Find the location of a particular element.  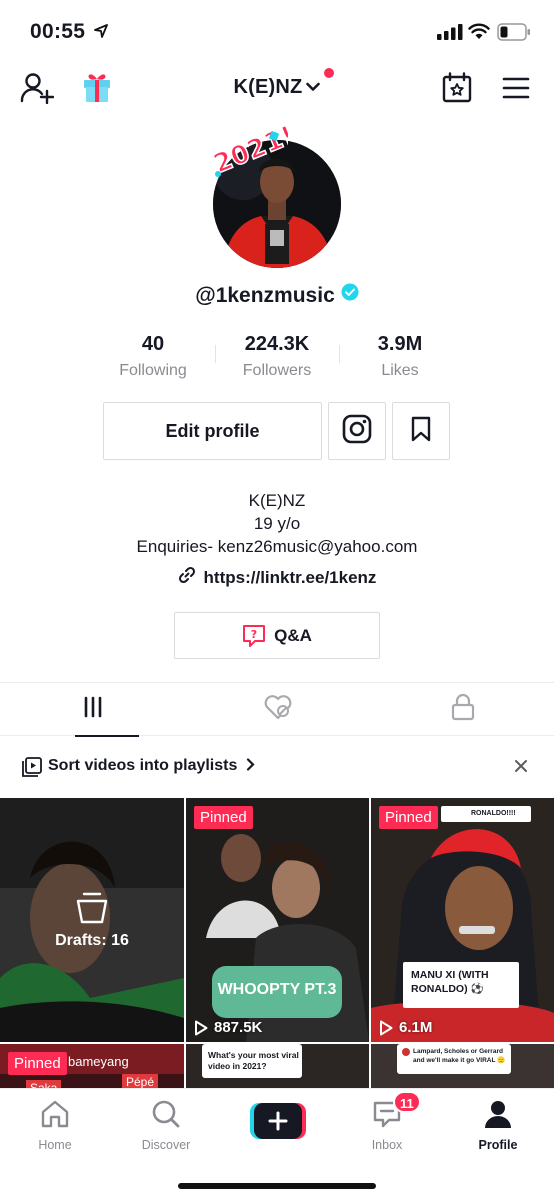

tab-private is located at coordinates (462, 709).